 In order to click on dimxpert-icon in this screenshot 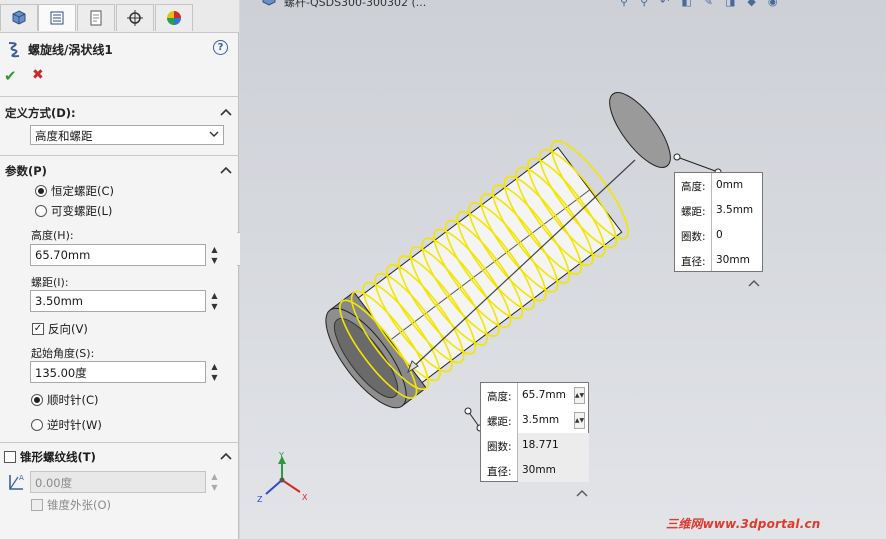, I will do `click(135, 18)`.